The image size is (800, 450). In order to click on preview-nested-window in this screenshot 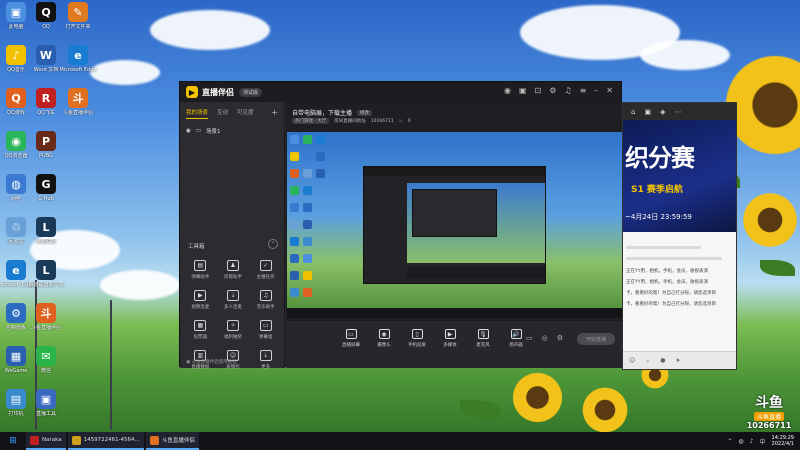, I will do `click(454, 225)`.